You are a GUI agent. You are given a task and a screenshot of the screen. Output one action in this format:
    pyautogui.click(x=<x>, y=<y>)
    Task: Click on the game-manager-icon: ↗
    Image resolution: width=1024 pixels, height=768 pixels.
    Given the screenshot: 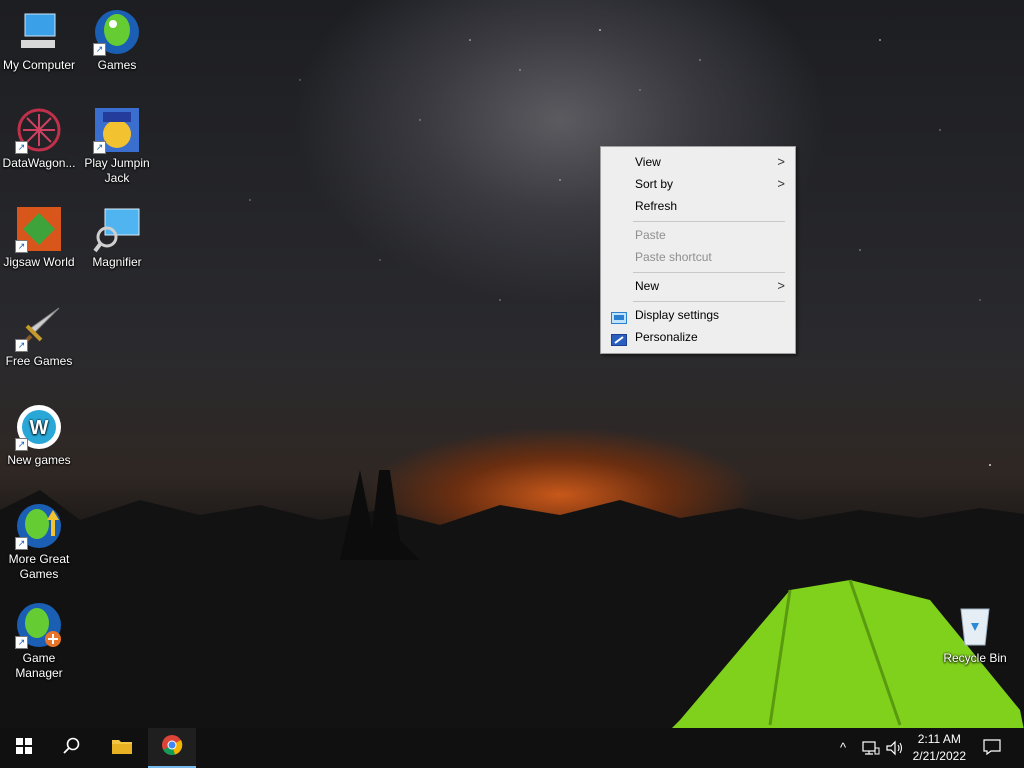 What is the action you would take?
    pyautogui.click(x=39, y=625)
    